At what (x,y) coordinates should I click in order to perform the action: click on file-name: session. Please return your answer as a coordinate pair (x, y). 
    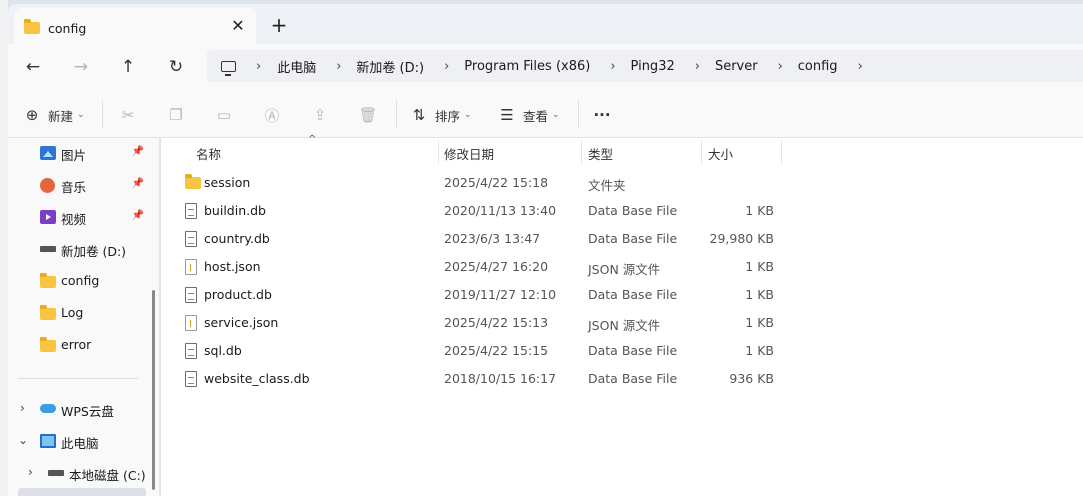
    Looking at the image, I should click on (227, 182).